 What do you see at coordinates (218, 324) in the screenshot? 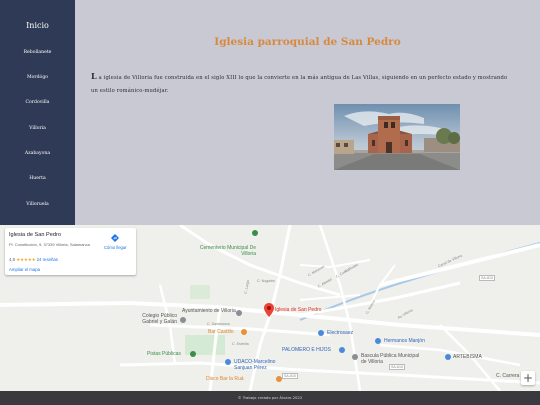
I see `street-salamanca: C. Salamanca` at bounding box center [218, 324].